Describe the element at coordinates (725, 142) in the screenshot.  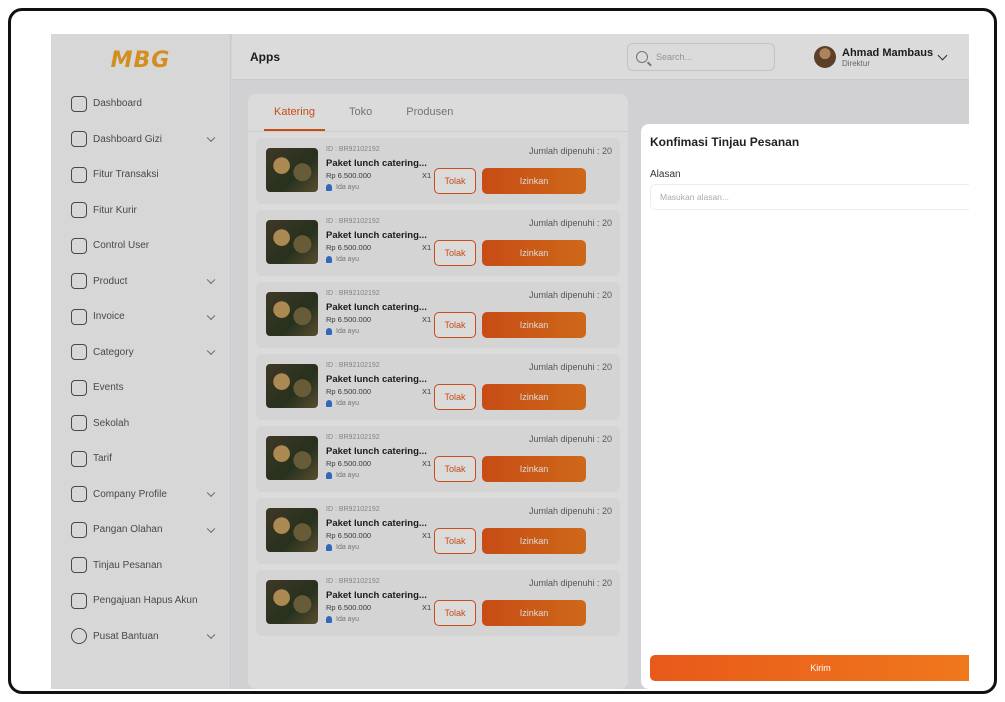
I see `modal-title: Konfimasi Tinjau Pesanan` at that location.